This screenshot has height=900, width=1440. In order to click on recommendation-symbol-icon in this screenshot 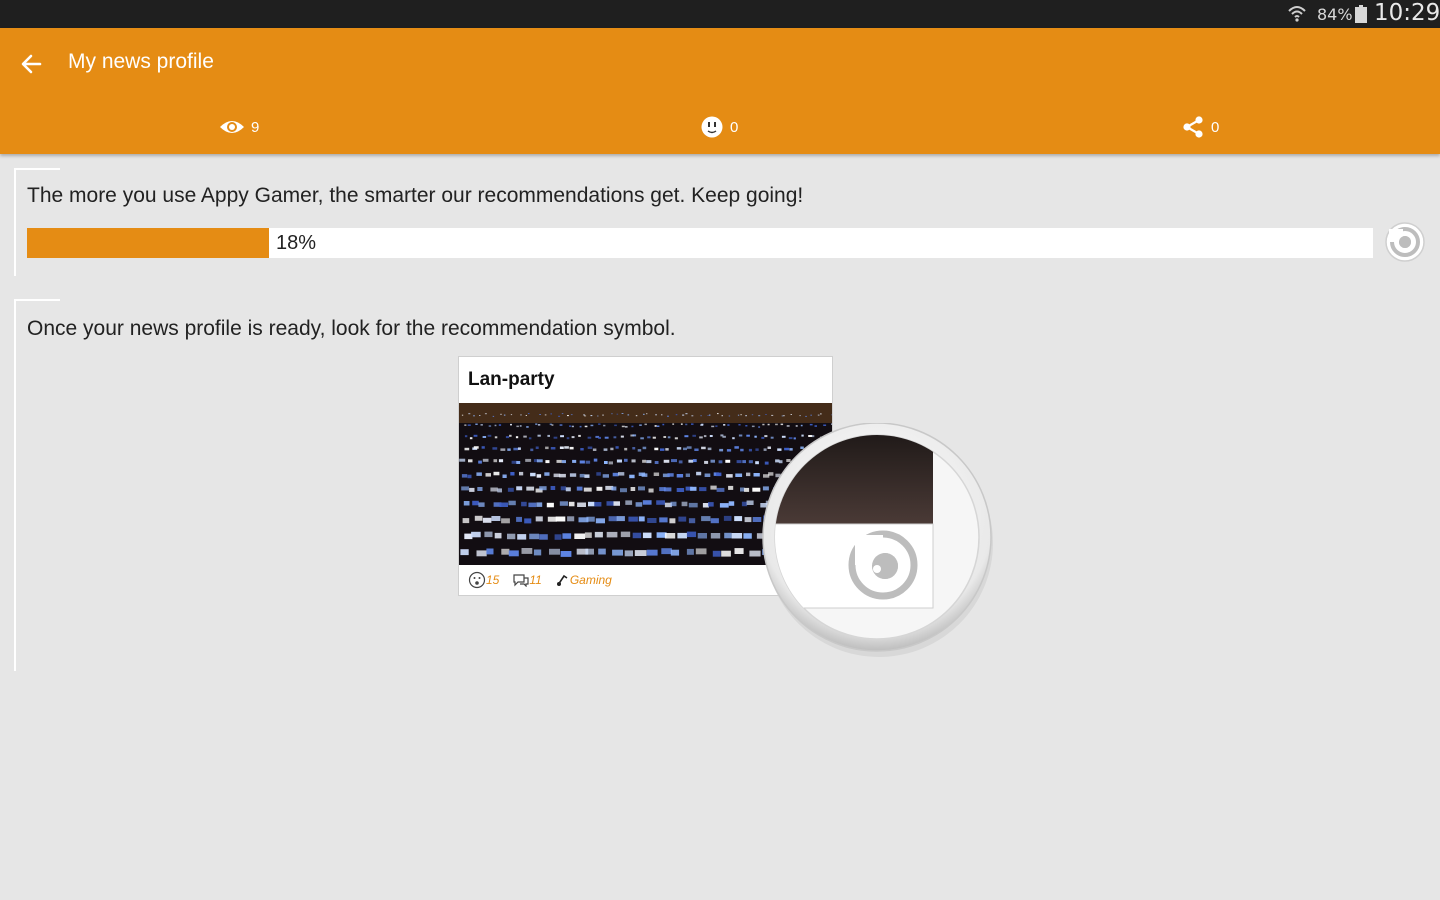, I will do `click(1405, 242)`.